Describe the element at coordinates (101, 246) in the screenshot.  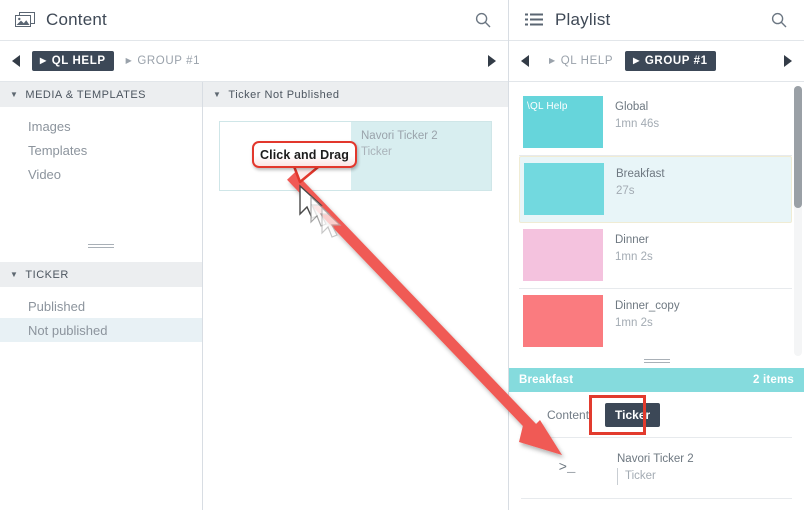
I see `sidebar-resize-handle` at that location.